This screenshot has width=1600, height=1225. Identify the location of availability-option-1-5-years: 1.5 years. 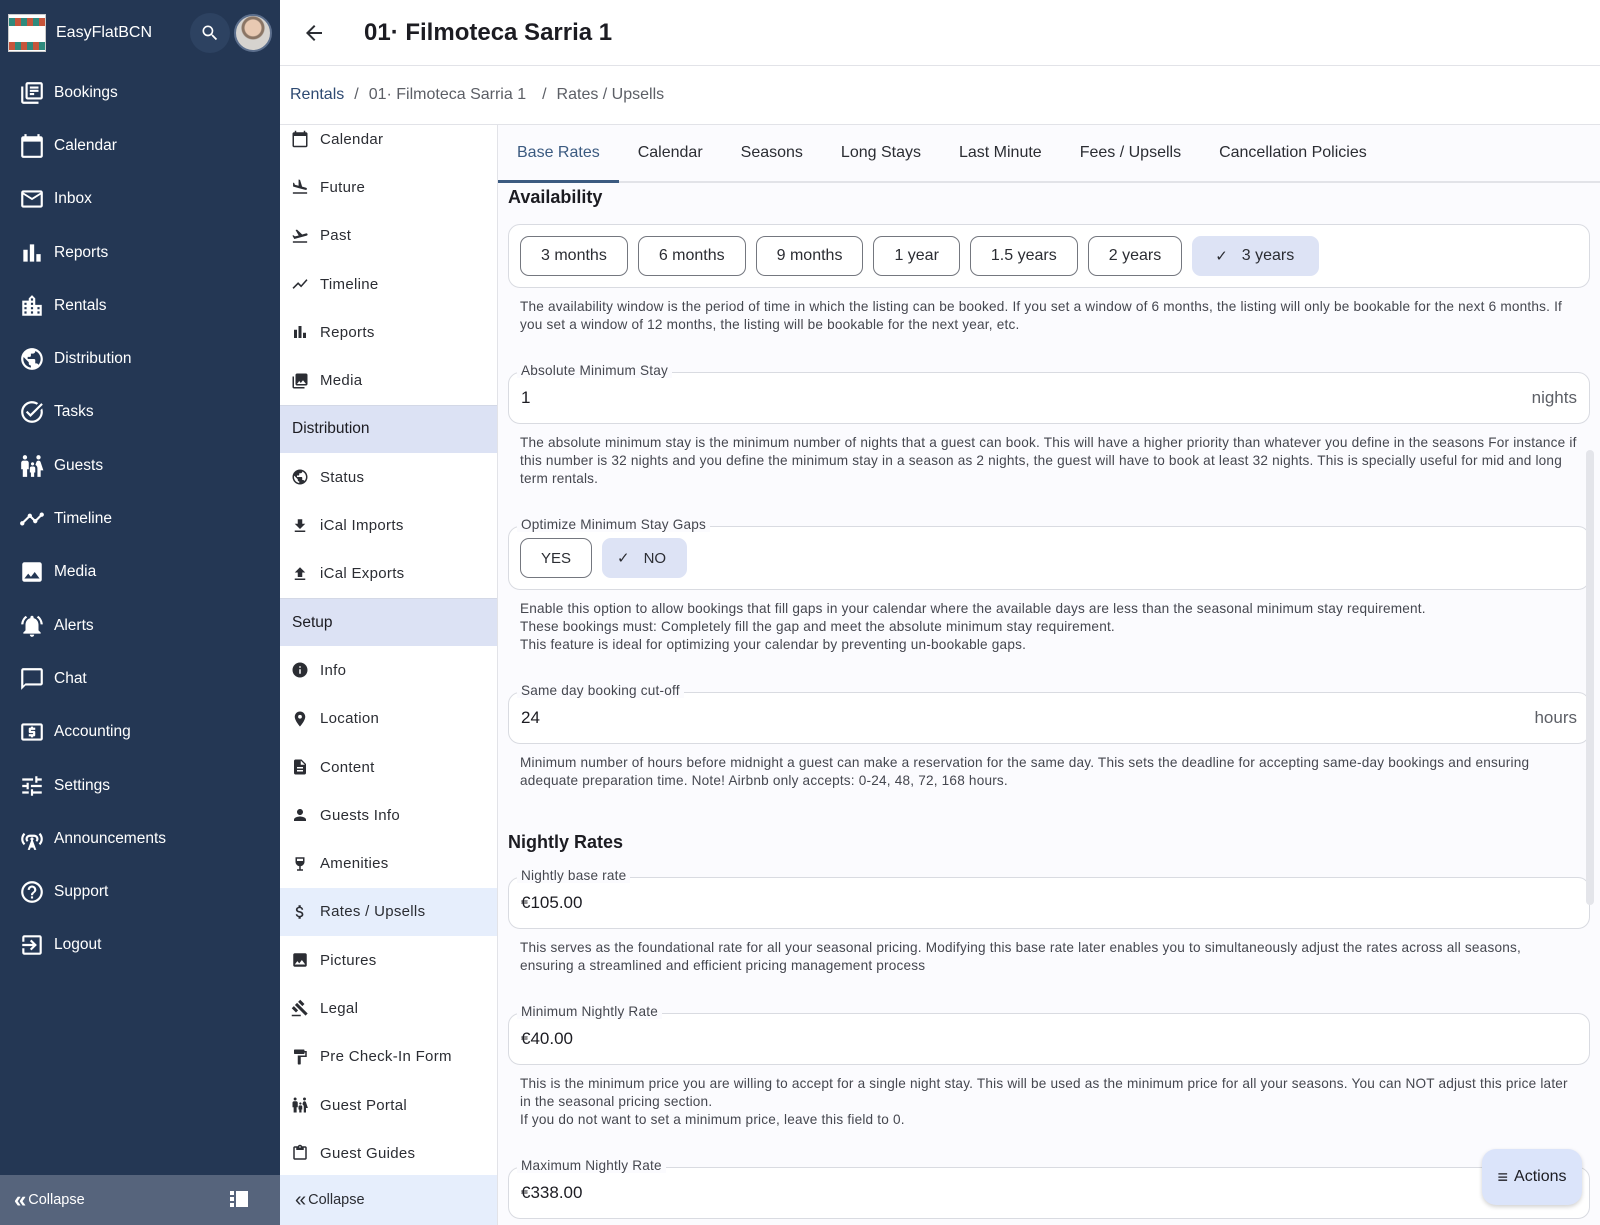
(1023, 256).